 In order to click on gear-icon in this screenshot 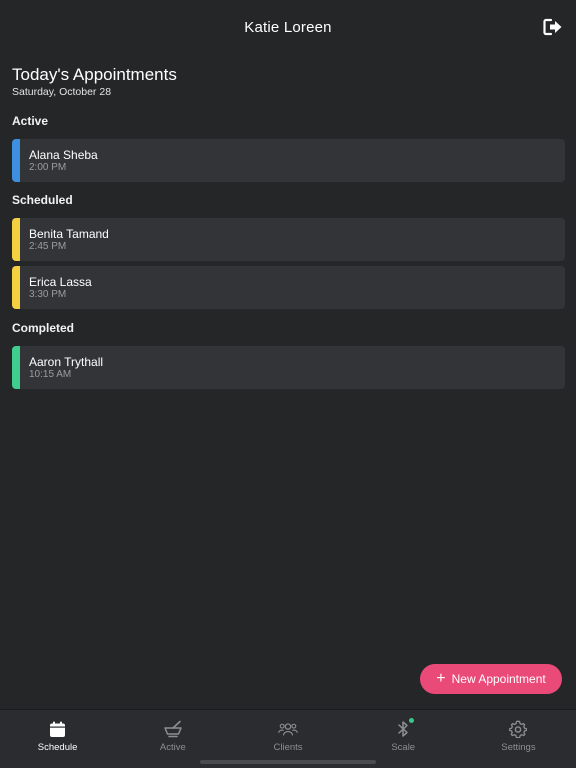, I will do `click(518, 729)`.